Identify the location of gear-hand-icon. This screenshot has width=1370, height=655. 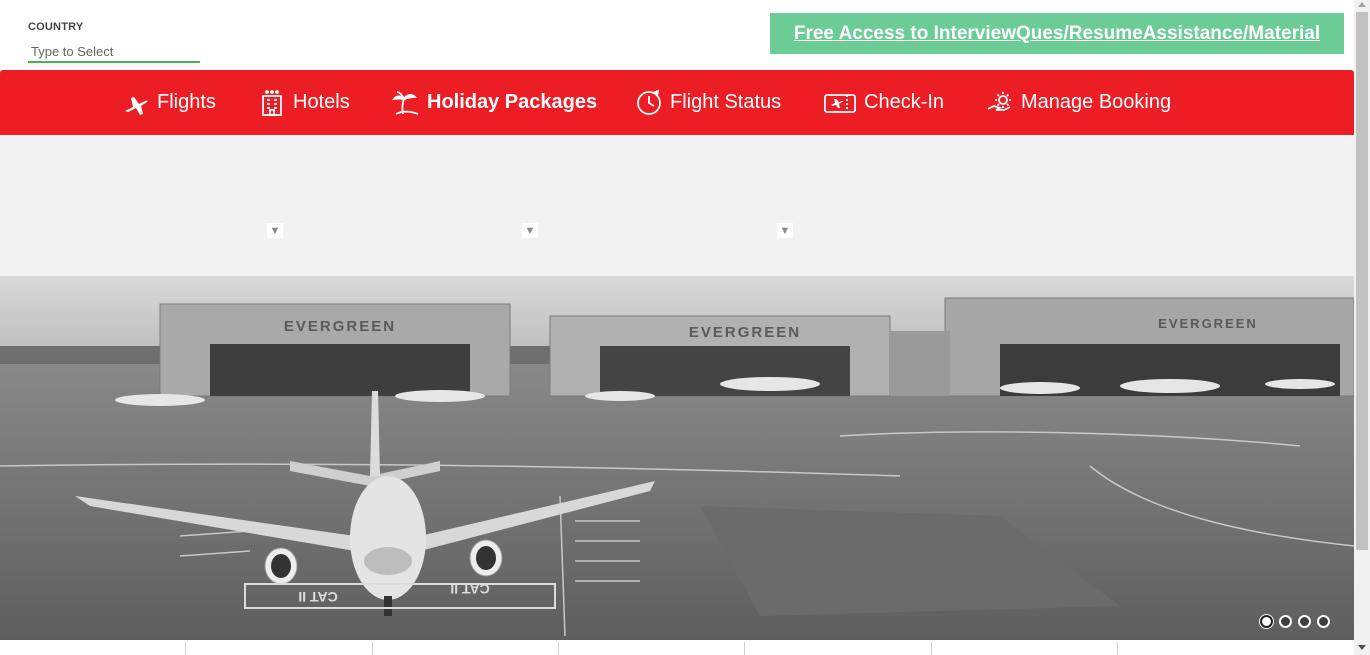
(999, 101).